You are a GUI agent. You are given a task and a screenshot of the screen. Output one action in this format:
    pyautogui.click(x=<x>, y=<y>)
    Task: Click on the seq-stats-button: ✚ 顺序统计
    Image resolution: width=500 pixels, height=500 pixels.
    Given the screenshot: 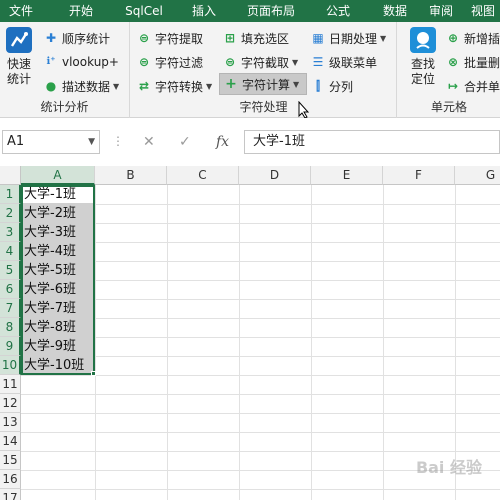 What is the action you would take?
    pyautogui.click(x=77, y=38)
    